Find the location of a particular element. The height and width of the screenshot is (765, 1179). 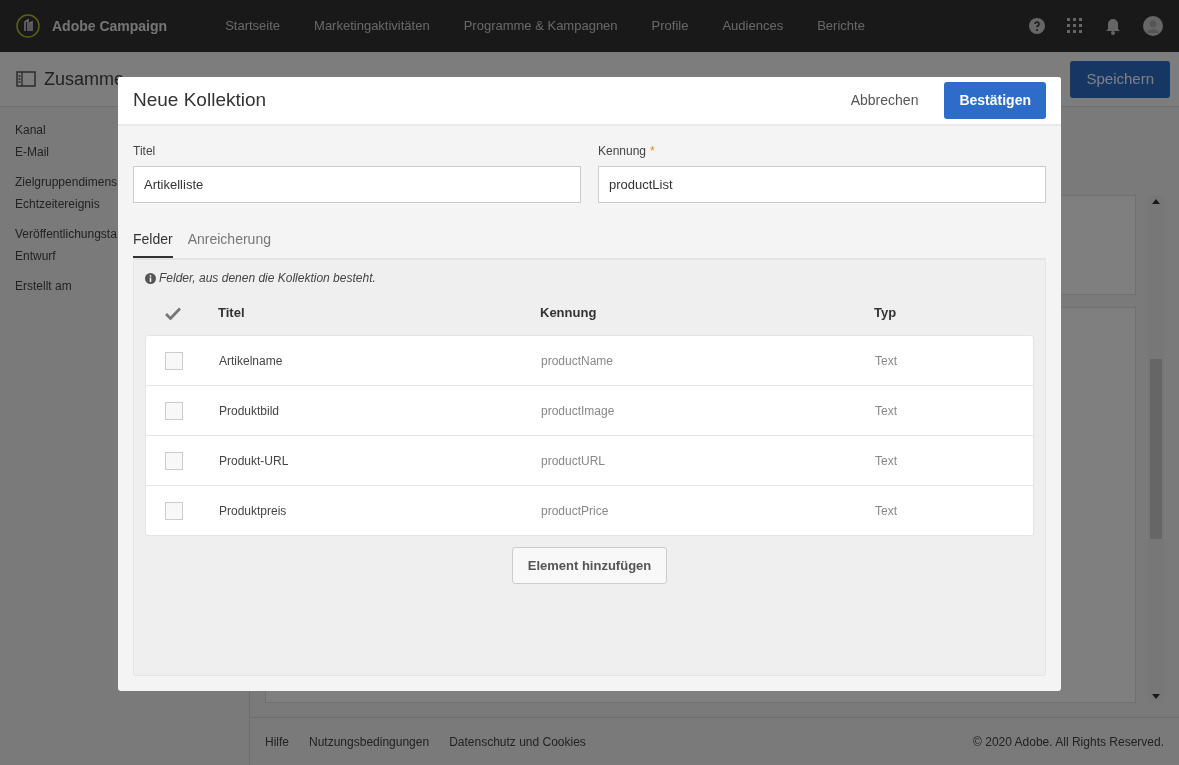

table-cell-text: productName is located at coordinates (578, 361).